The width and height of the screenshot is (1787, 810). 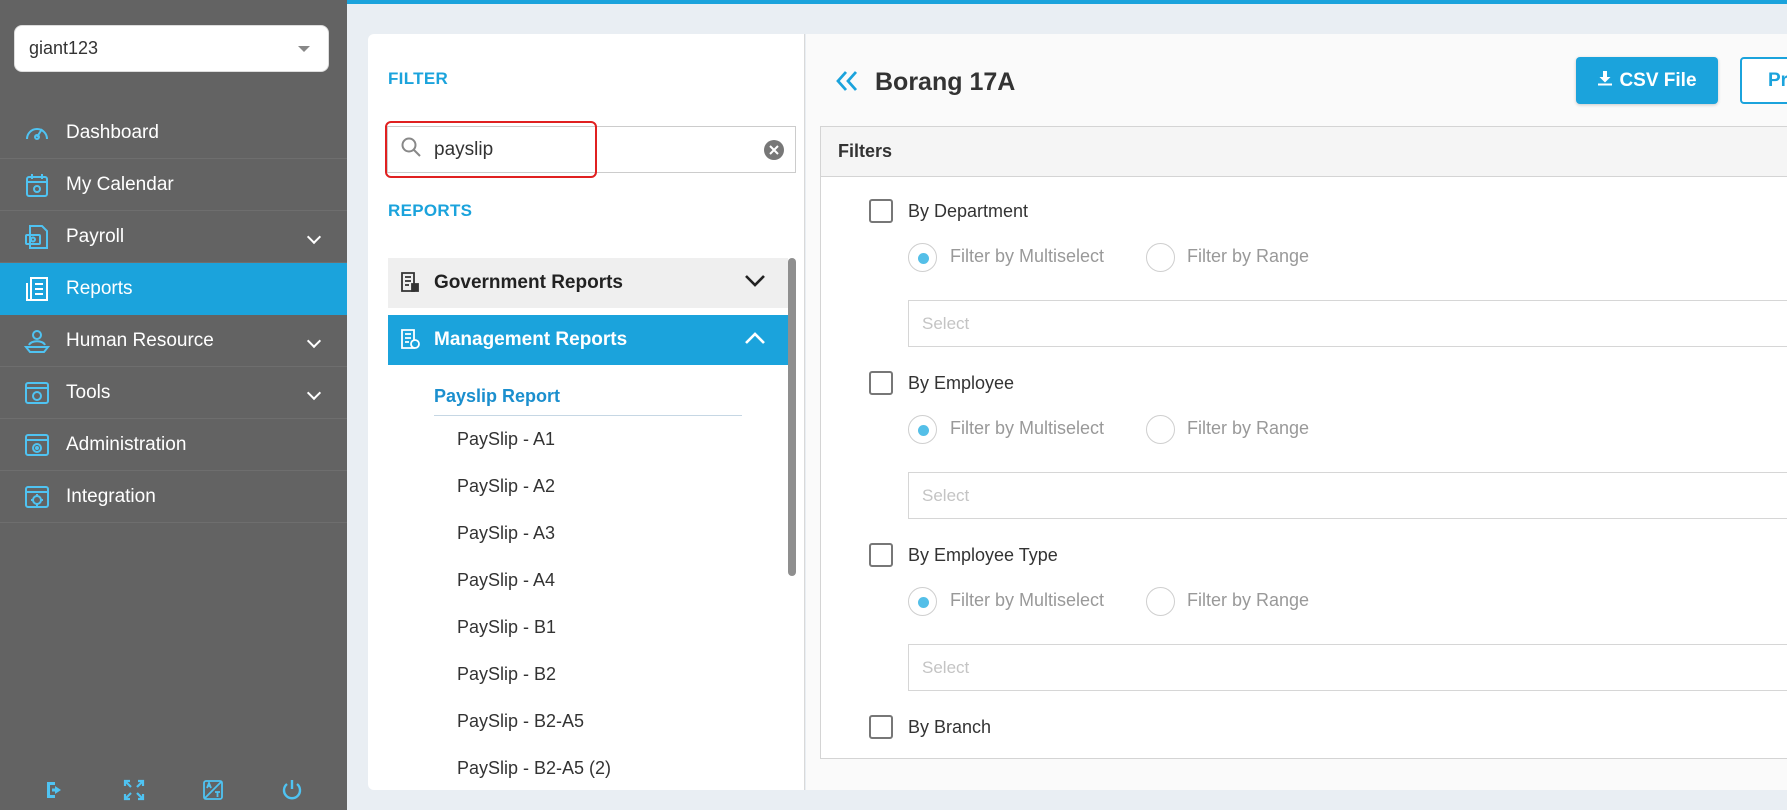 What do you see at coordinates (120, 184) in the screenshot?
I see `sidebar-item-label: My Calendar` at bounding box center [120, 184].